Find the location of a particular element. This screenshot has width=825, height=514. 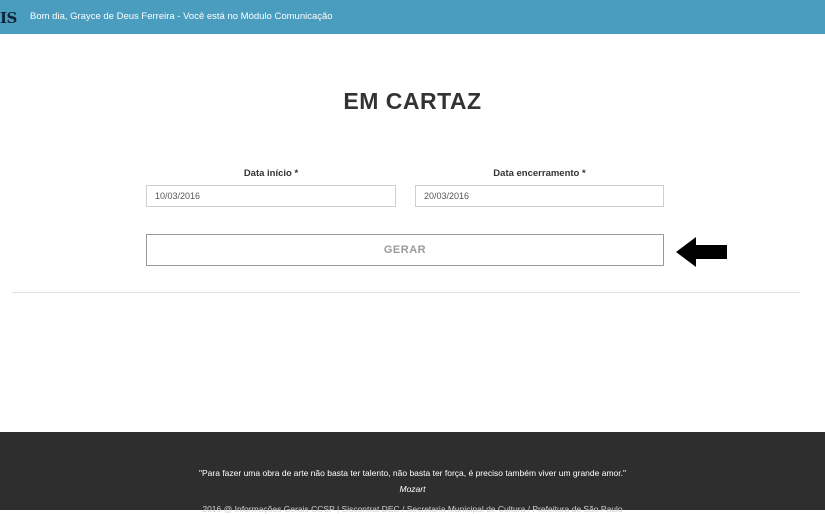

end-date-input is located at coordinates (539, 196).